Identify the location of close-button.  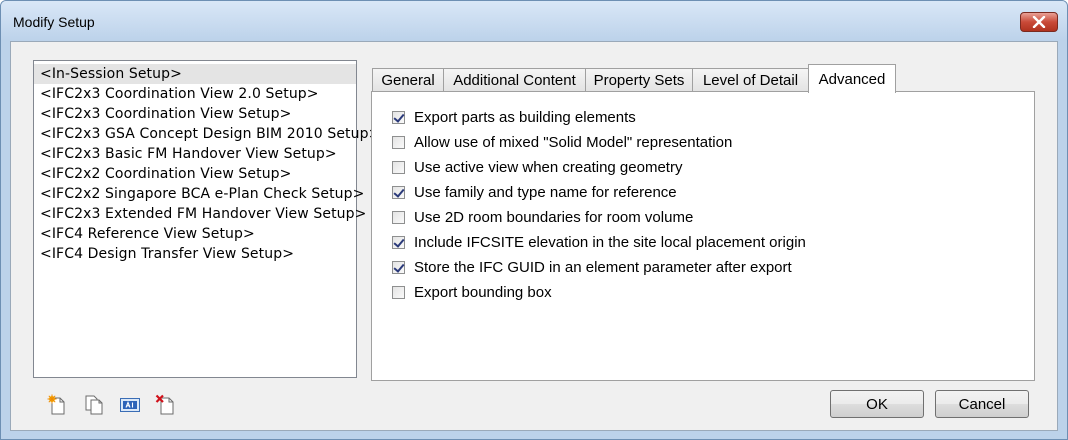
(1039, 22).